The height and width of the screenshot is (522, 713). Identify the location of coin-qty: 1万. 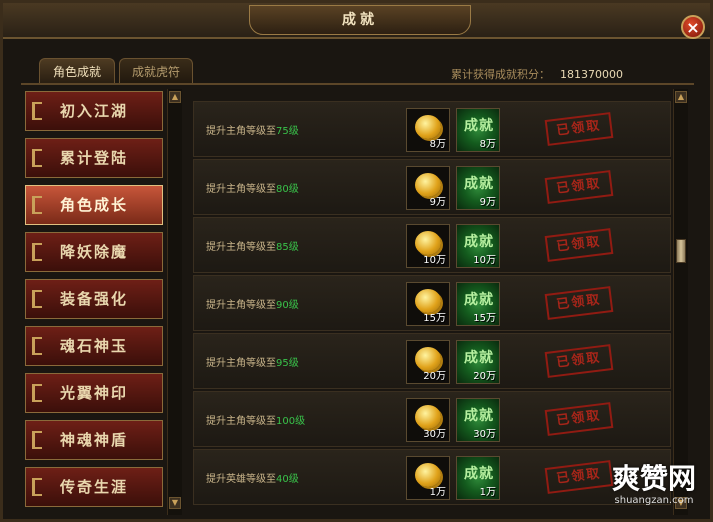
(437, 492).